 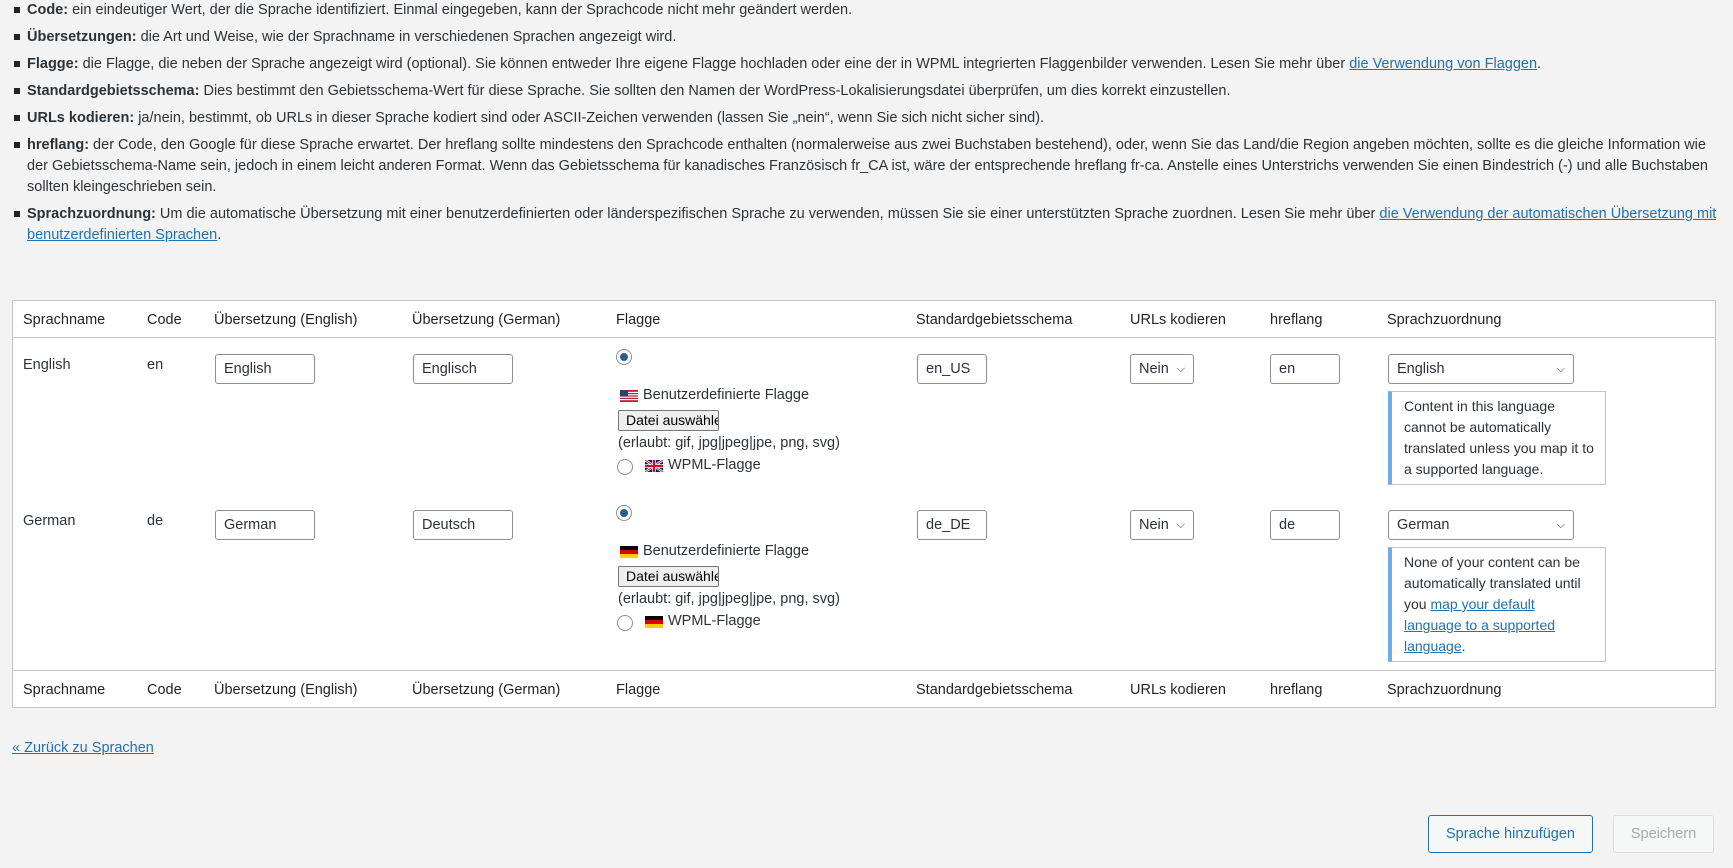 What do you see at coordinates (1663, 834) in the screenshot?
I see `save-button: Speichern` at bounding box center [1663, 834].